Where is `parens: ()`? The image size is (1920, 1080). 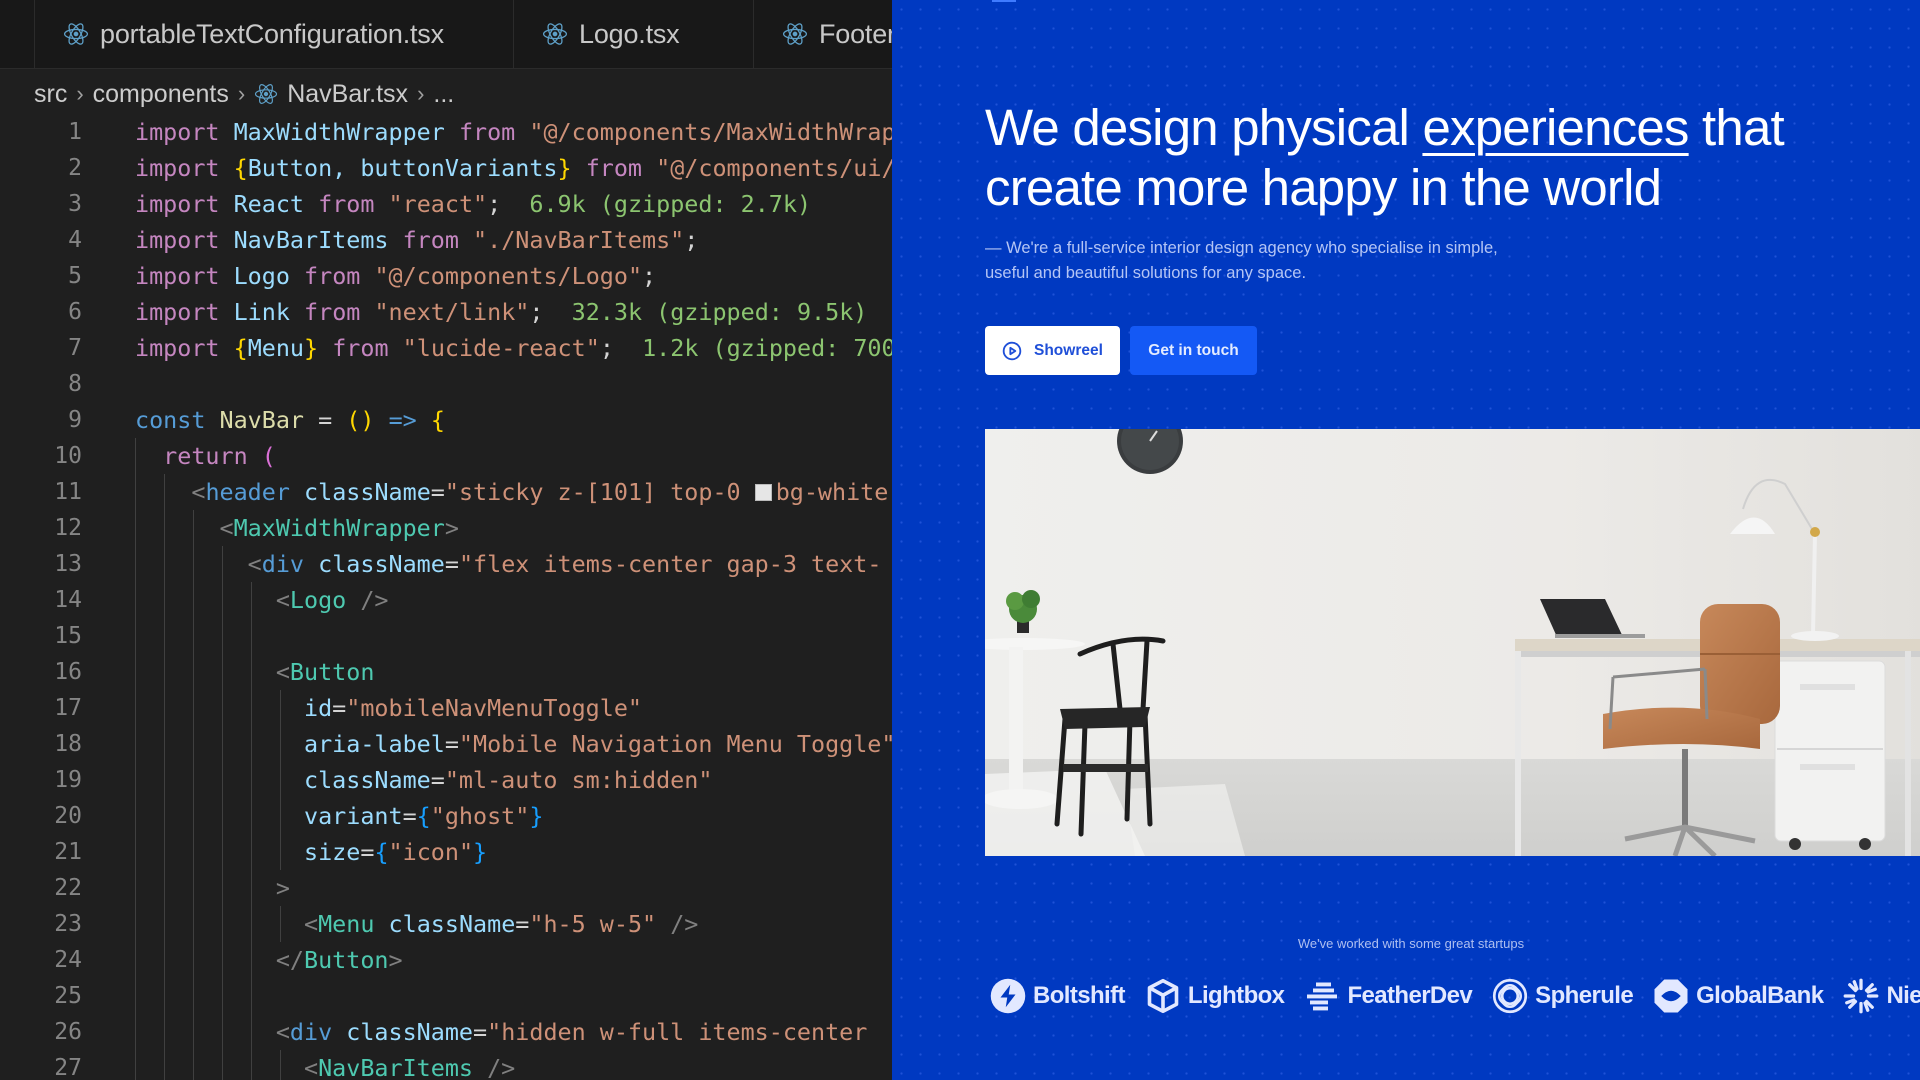 parens: () is located at coordinates (360, 420).